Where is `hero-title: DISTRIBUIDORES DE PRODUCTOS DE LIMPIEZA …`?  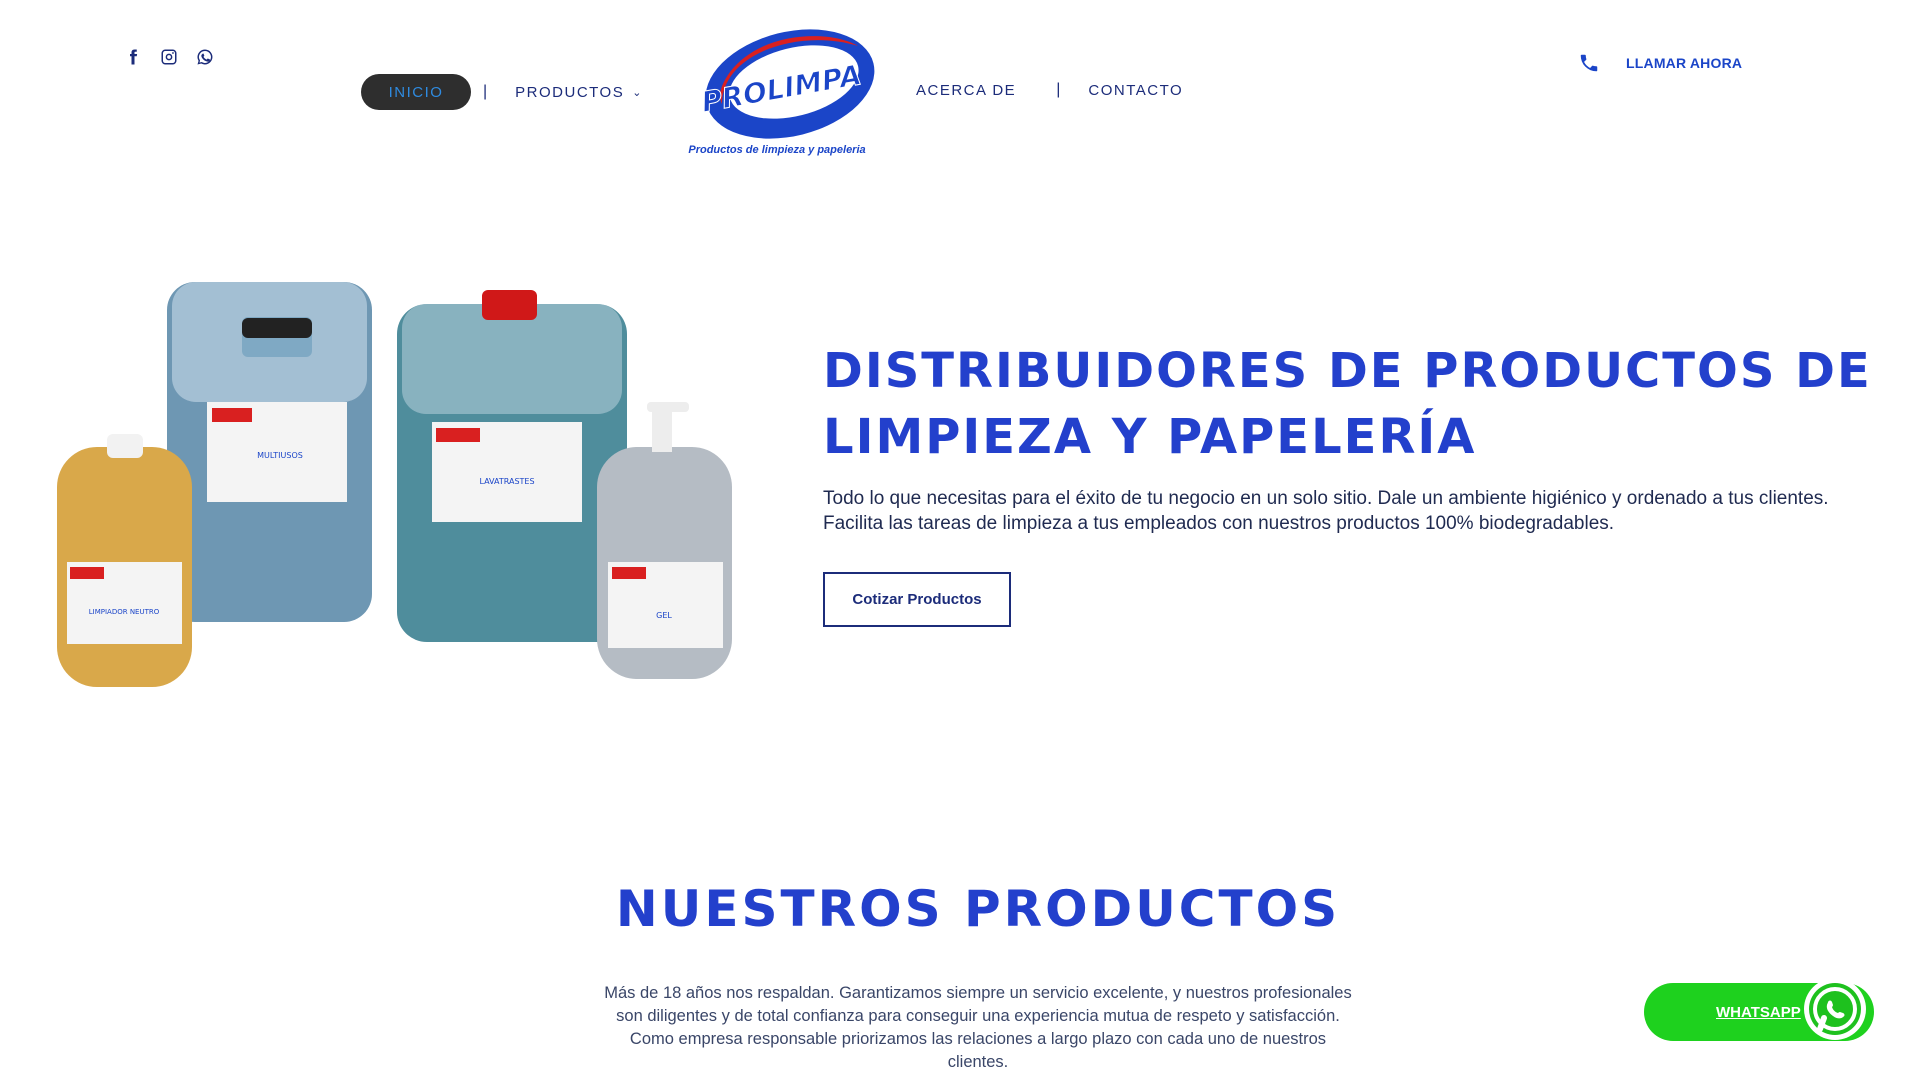 hero-title: DISTRIBUIDORES DE PRODUCTOS DE LIMPIEZA … is located at coordinates (1358, 404).